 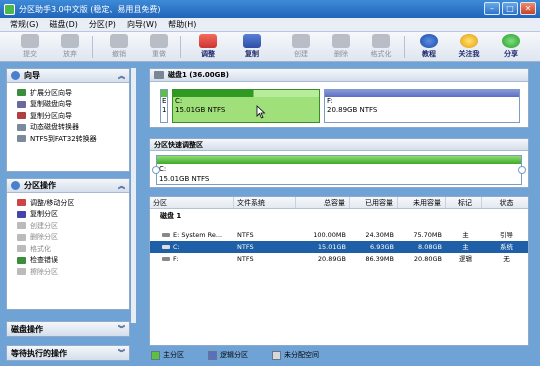 I want to click on sidebar-item-extend-partition-wizard: 扩展分区向导, so click(x=68, y=93).